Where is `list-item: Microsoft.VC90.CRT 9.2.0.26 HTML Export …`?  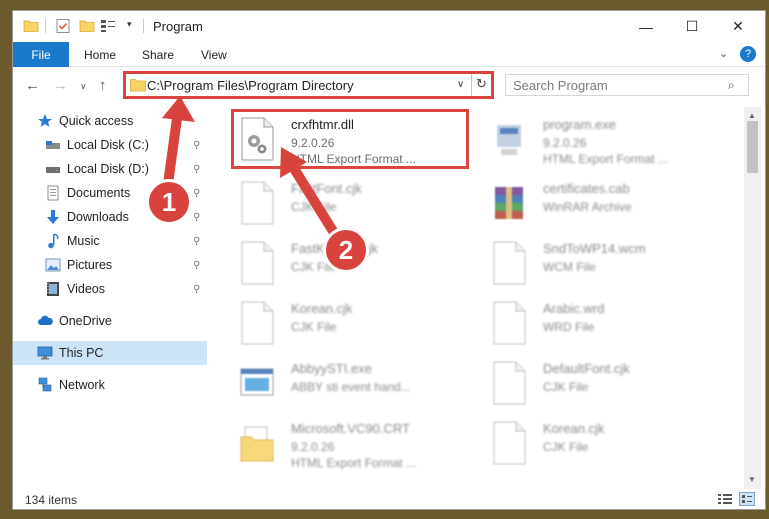 list-item: Microsoft.VC90.CRT 9.2.0.26 HTML Export … is located at coordinates (351, 446).